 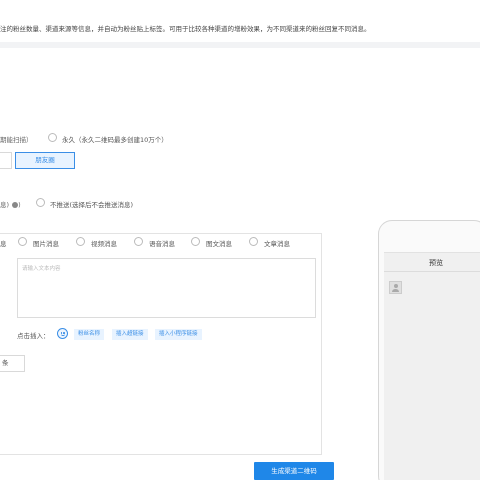 What do you see at coordinates (10, 205) in the screenshot?
I see `push-option-label: 息) )` at bounding box center [10, 205].